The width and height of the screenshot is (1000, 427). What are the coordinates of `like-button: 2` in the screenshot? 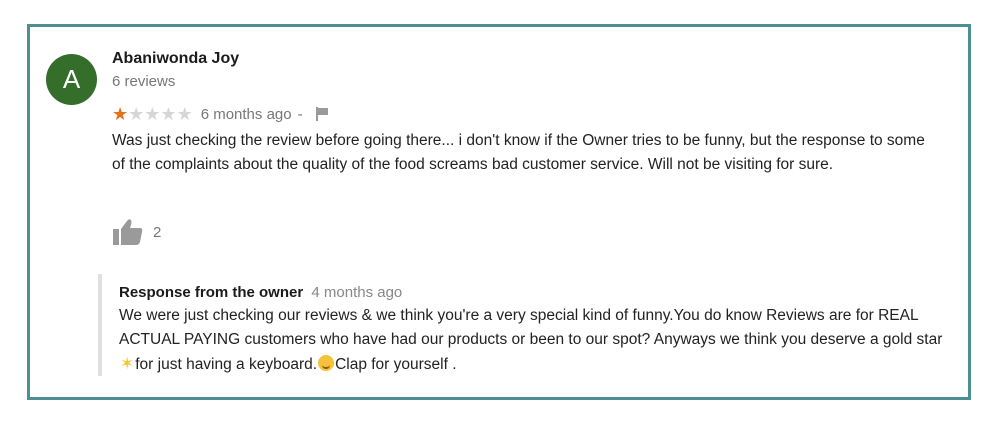 It's located at (136, 232).